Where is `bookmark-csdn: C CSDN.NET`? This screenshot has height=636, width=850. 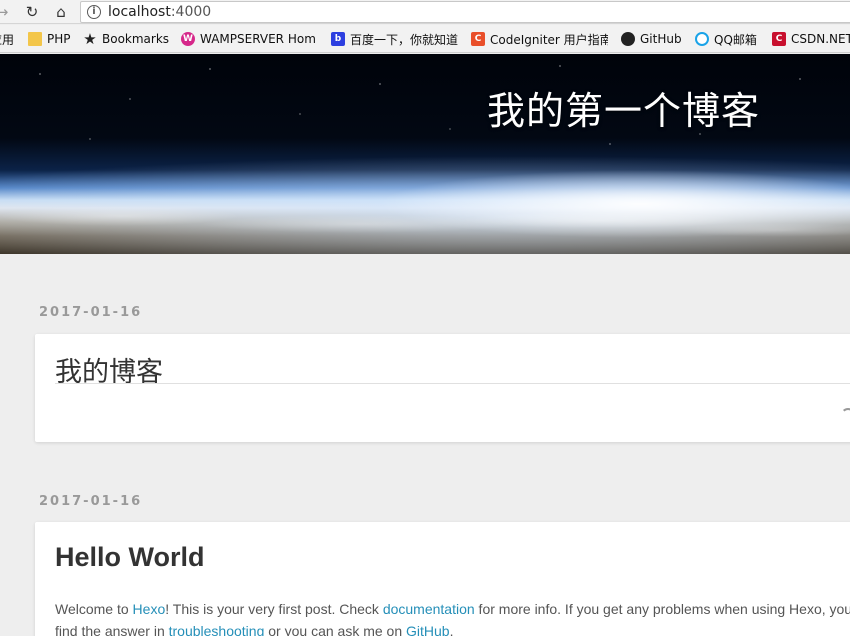 bookmark-csdn: C CSDN.NET is located at coordinates (811, 39).